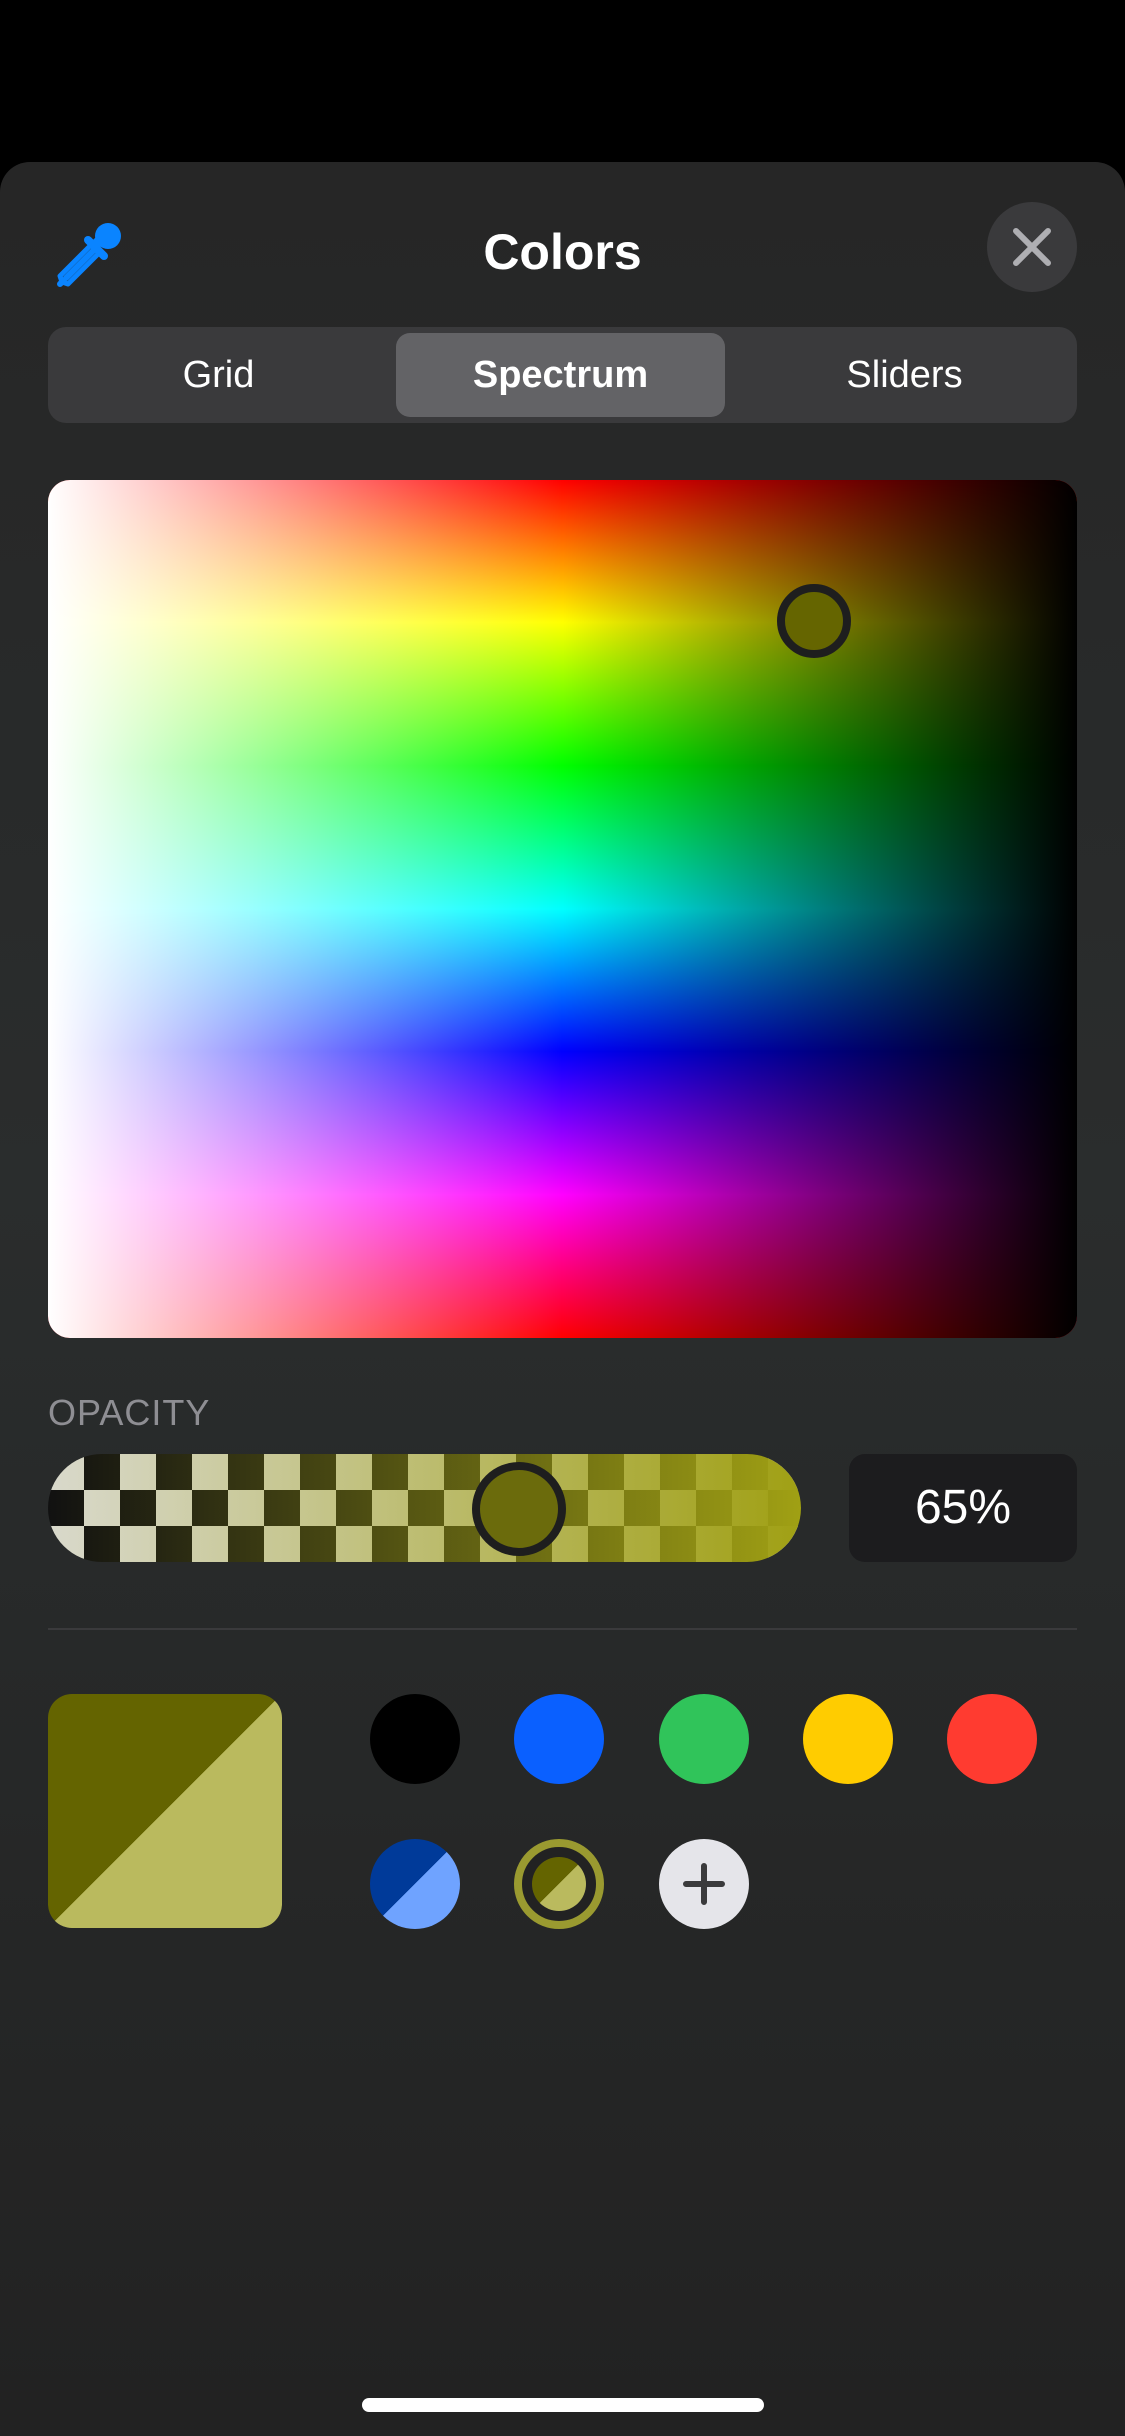  What do you see at coordinates (562, 1629) in the screenshot?
I see `divider` at bounding box center [562, 1629].